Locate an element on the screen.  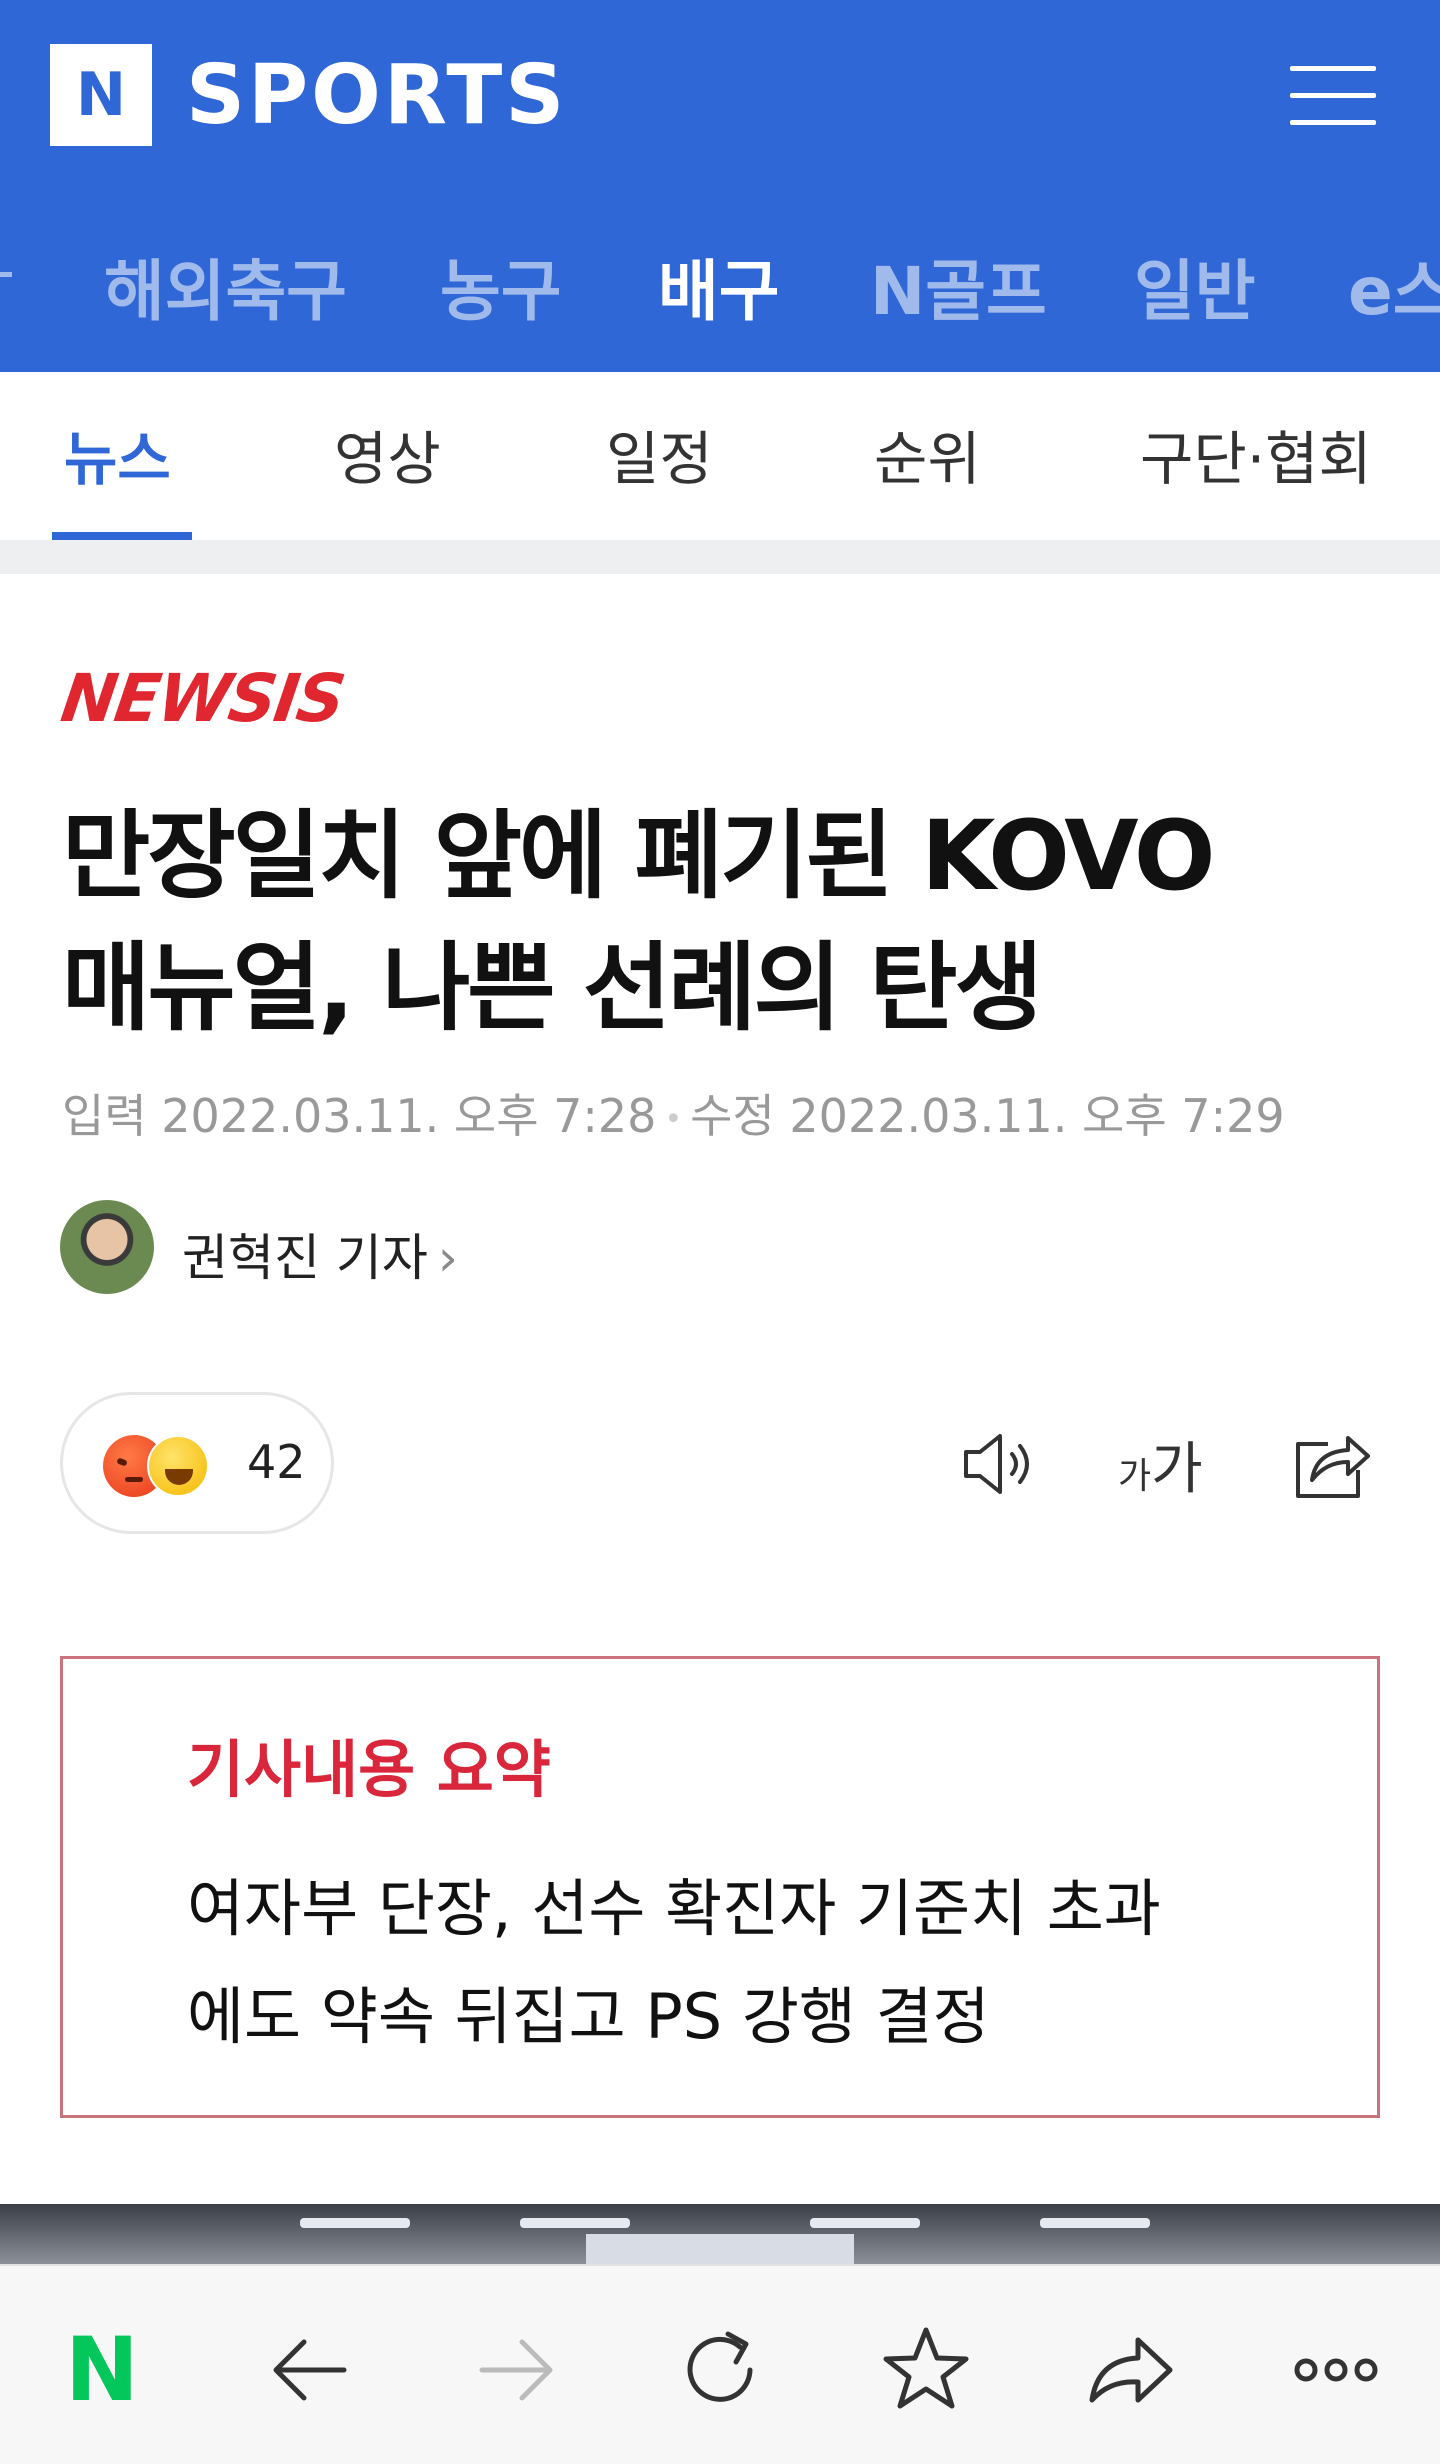
hamburger-menu-icon is located at coordinates (1333, 95).